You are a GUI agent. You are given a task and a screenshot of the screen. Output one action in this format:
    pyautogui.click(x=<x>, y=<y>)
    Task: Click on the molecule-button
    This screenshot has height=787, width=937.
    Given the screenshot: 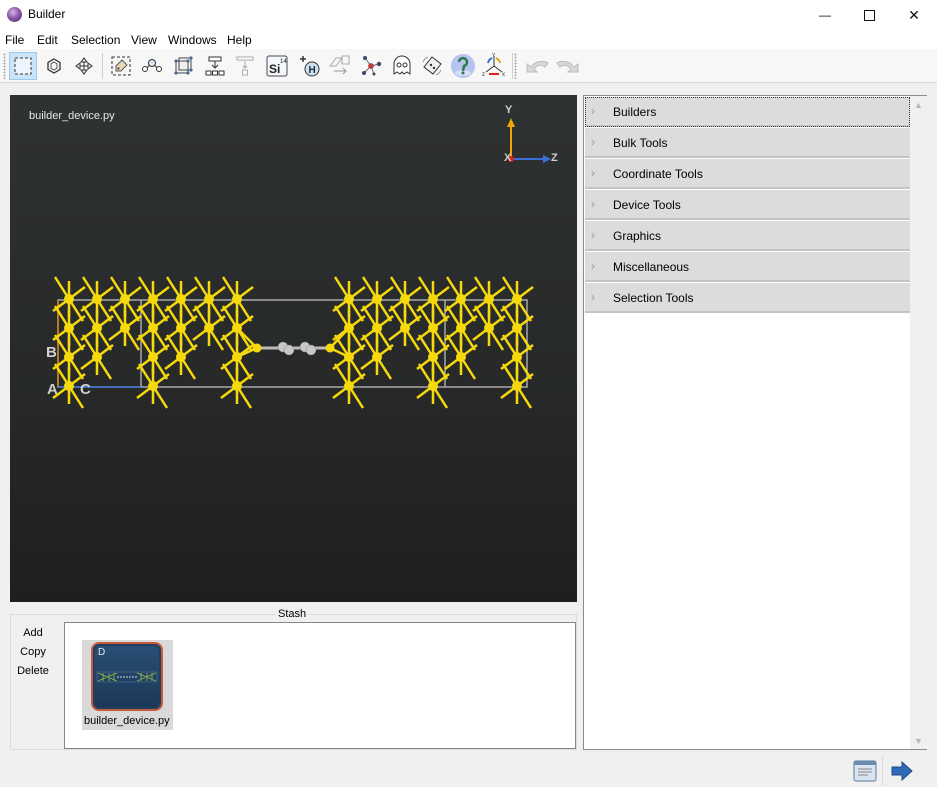 What is the action you would take?
    pyautogui.click(x=371, y=66)
    